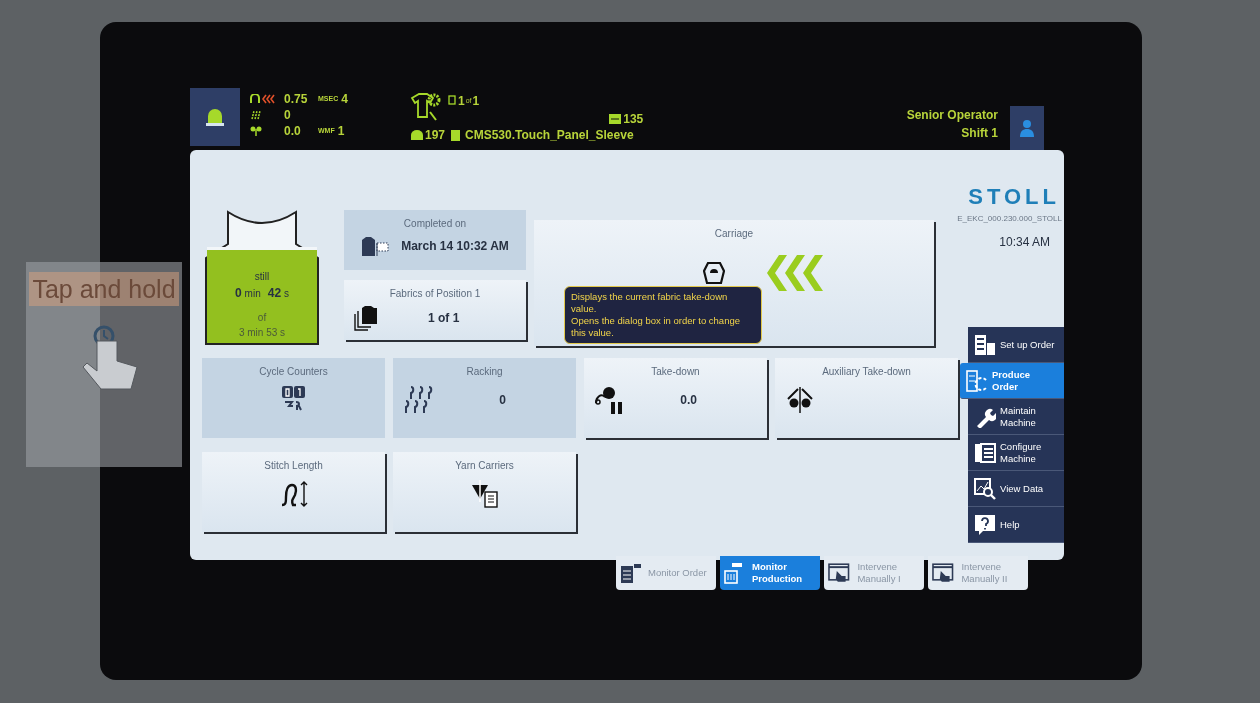  I want to click on tile-title: Auxiliary Take-down, so click(866, 372).